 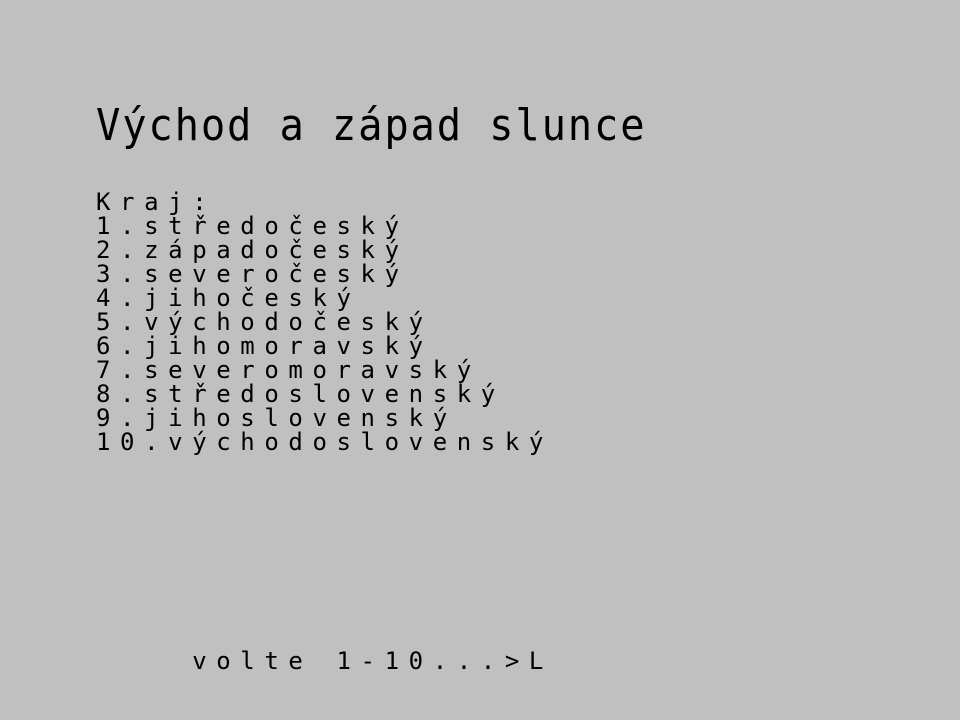 I want to click on region-option-6: 6.jihomoravský, so click(x=324, y=346).